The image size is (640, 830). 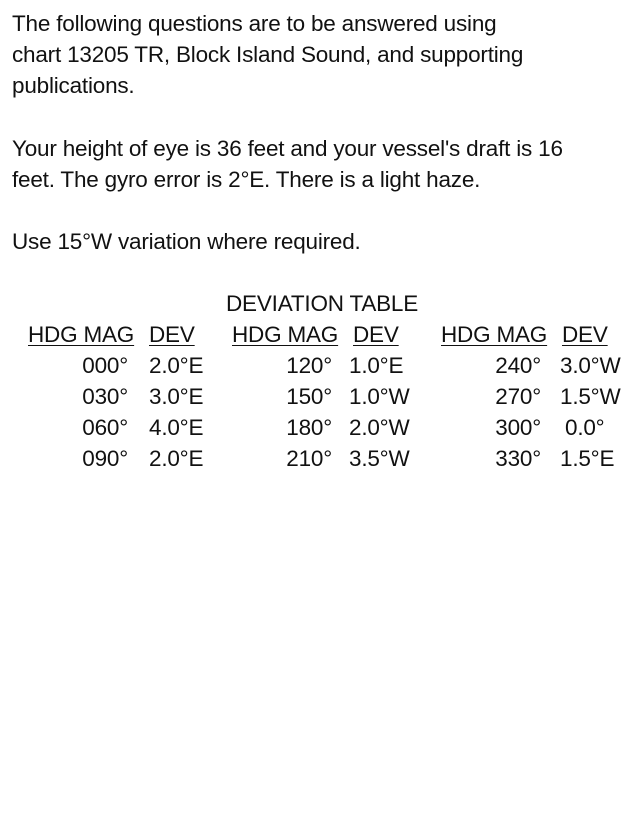 I want to click on heading-value: 300°, so click(x=518, y=427).